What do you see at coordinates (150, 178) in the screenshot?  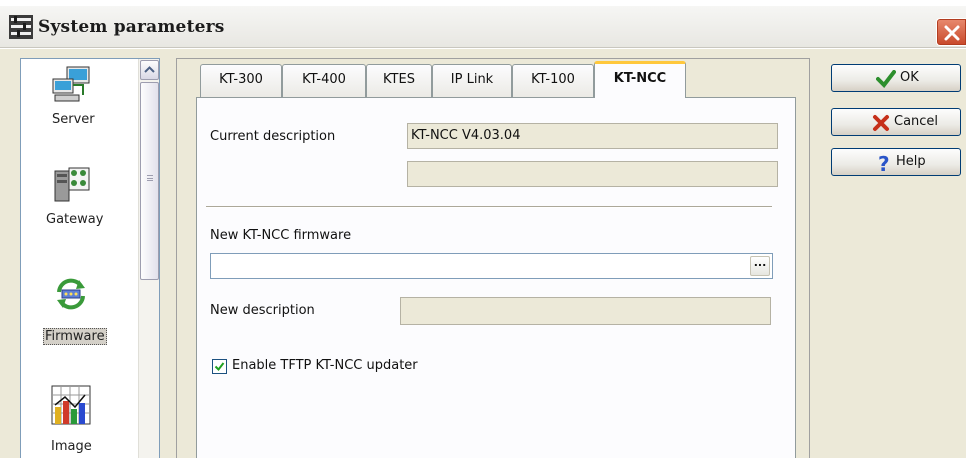 I see `thumb-grip-icon` at bounding box center [150, 178].